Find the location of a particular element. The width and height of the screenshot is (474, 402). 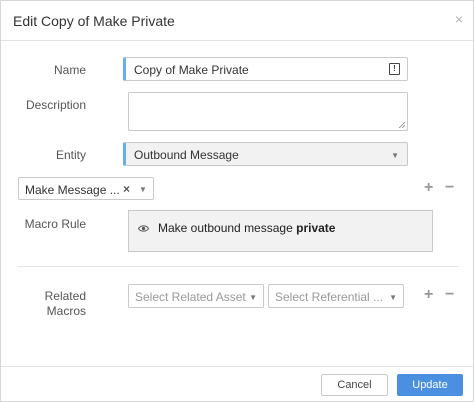

resize-grip-icon is located at coordinates (401, 124).